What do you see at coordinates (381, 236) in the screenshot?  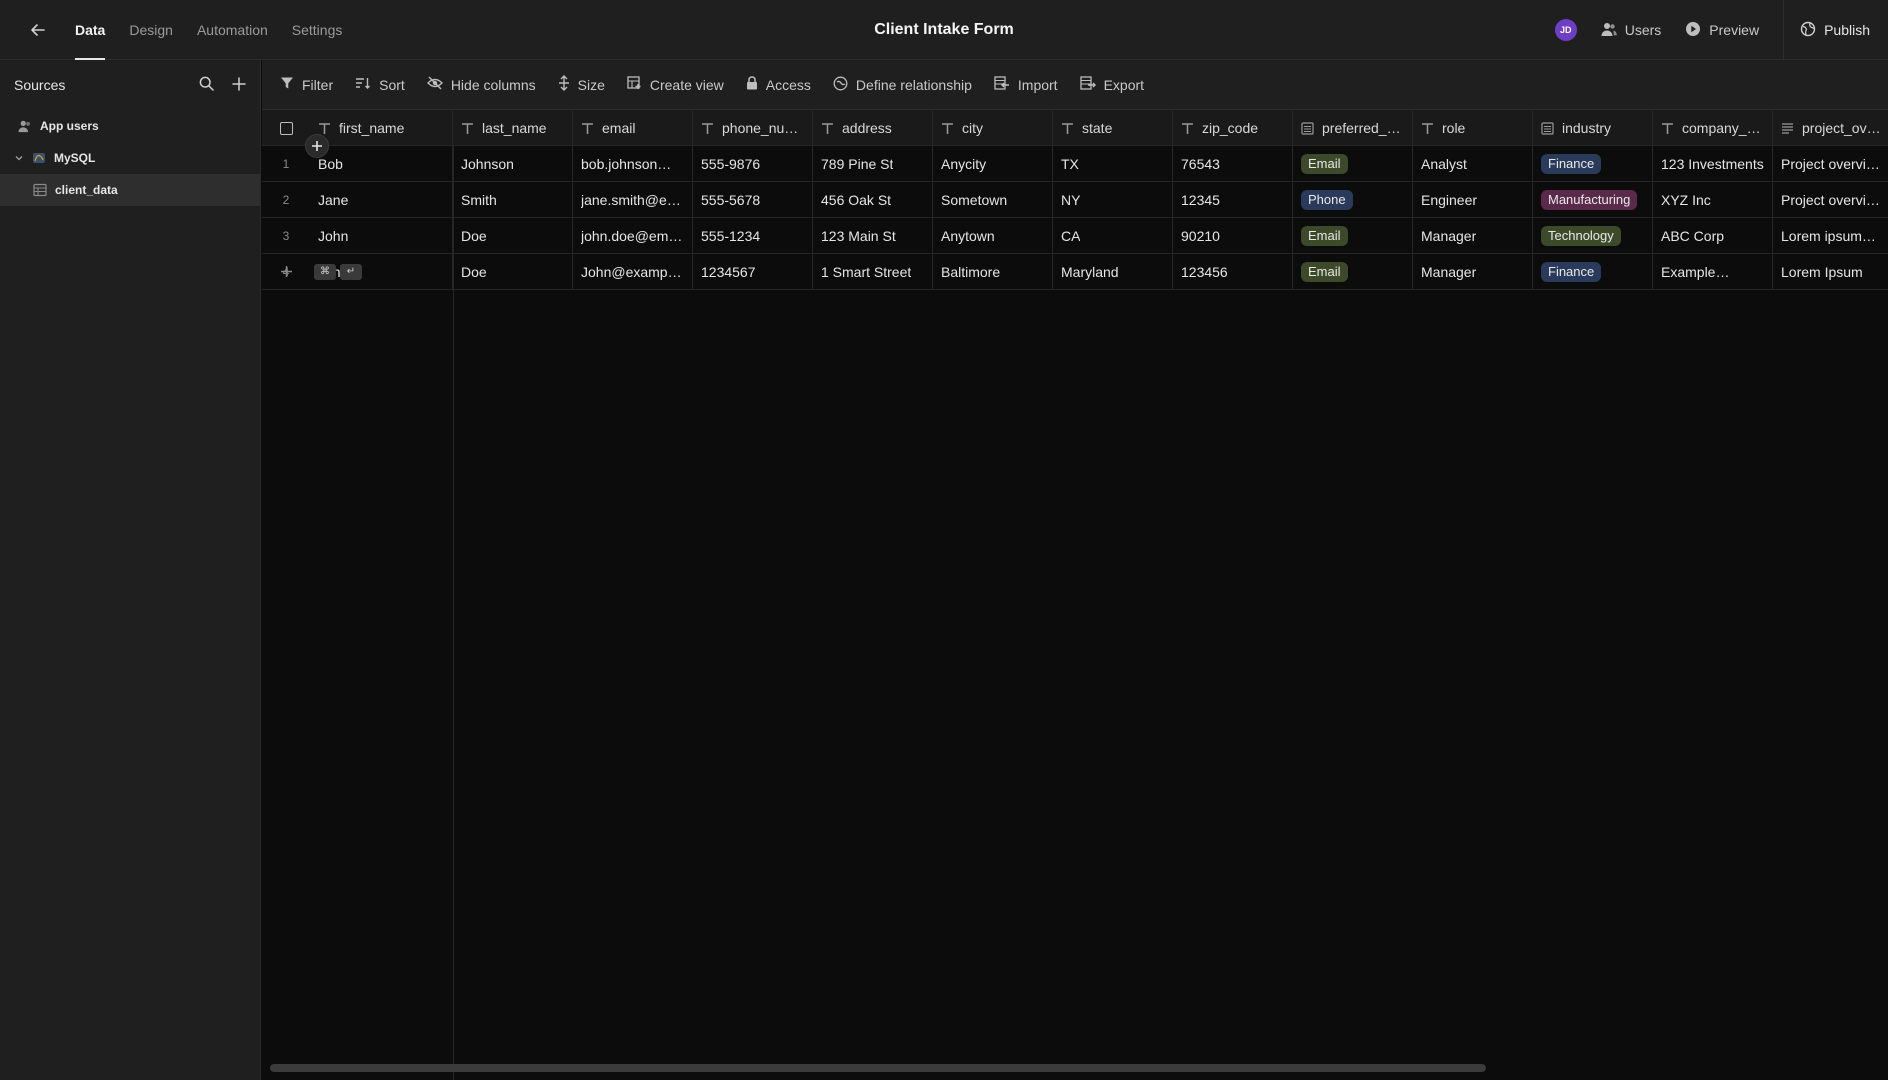 I see `table-cell-first-name: John` at bounding box center [381, 236].